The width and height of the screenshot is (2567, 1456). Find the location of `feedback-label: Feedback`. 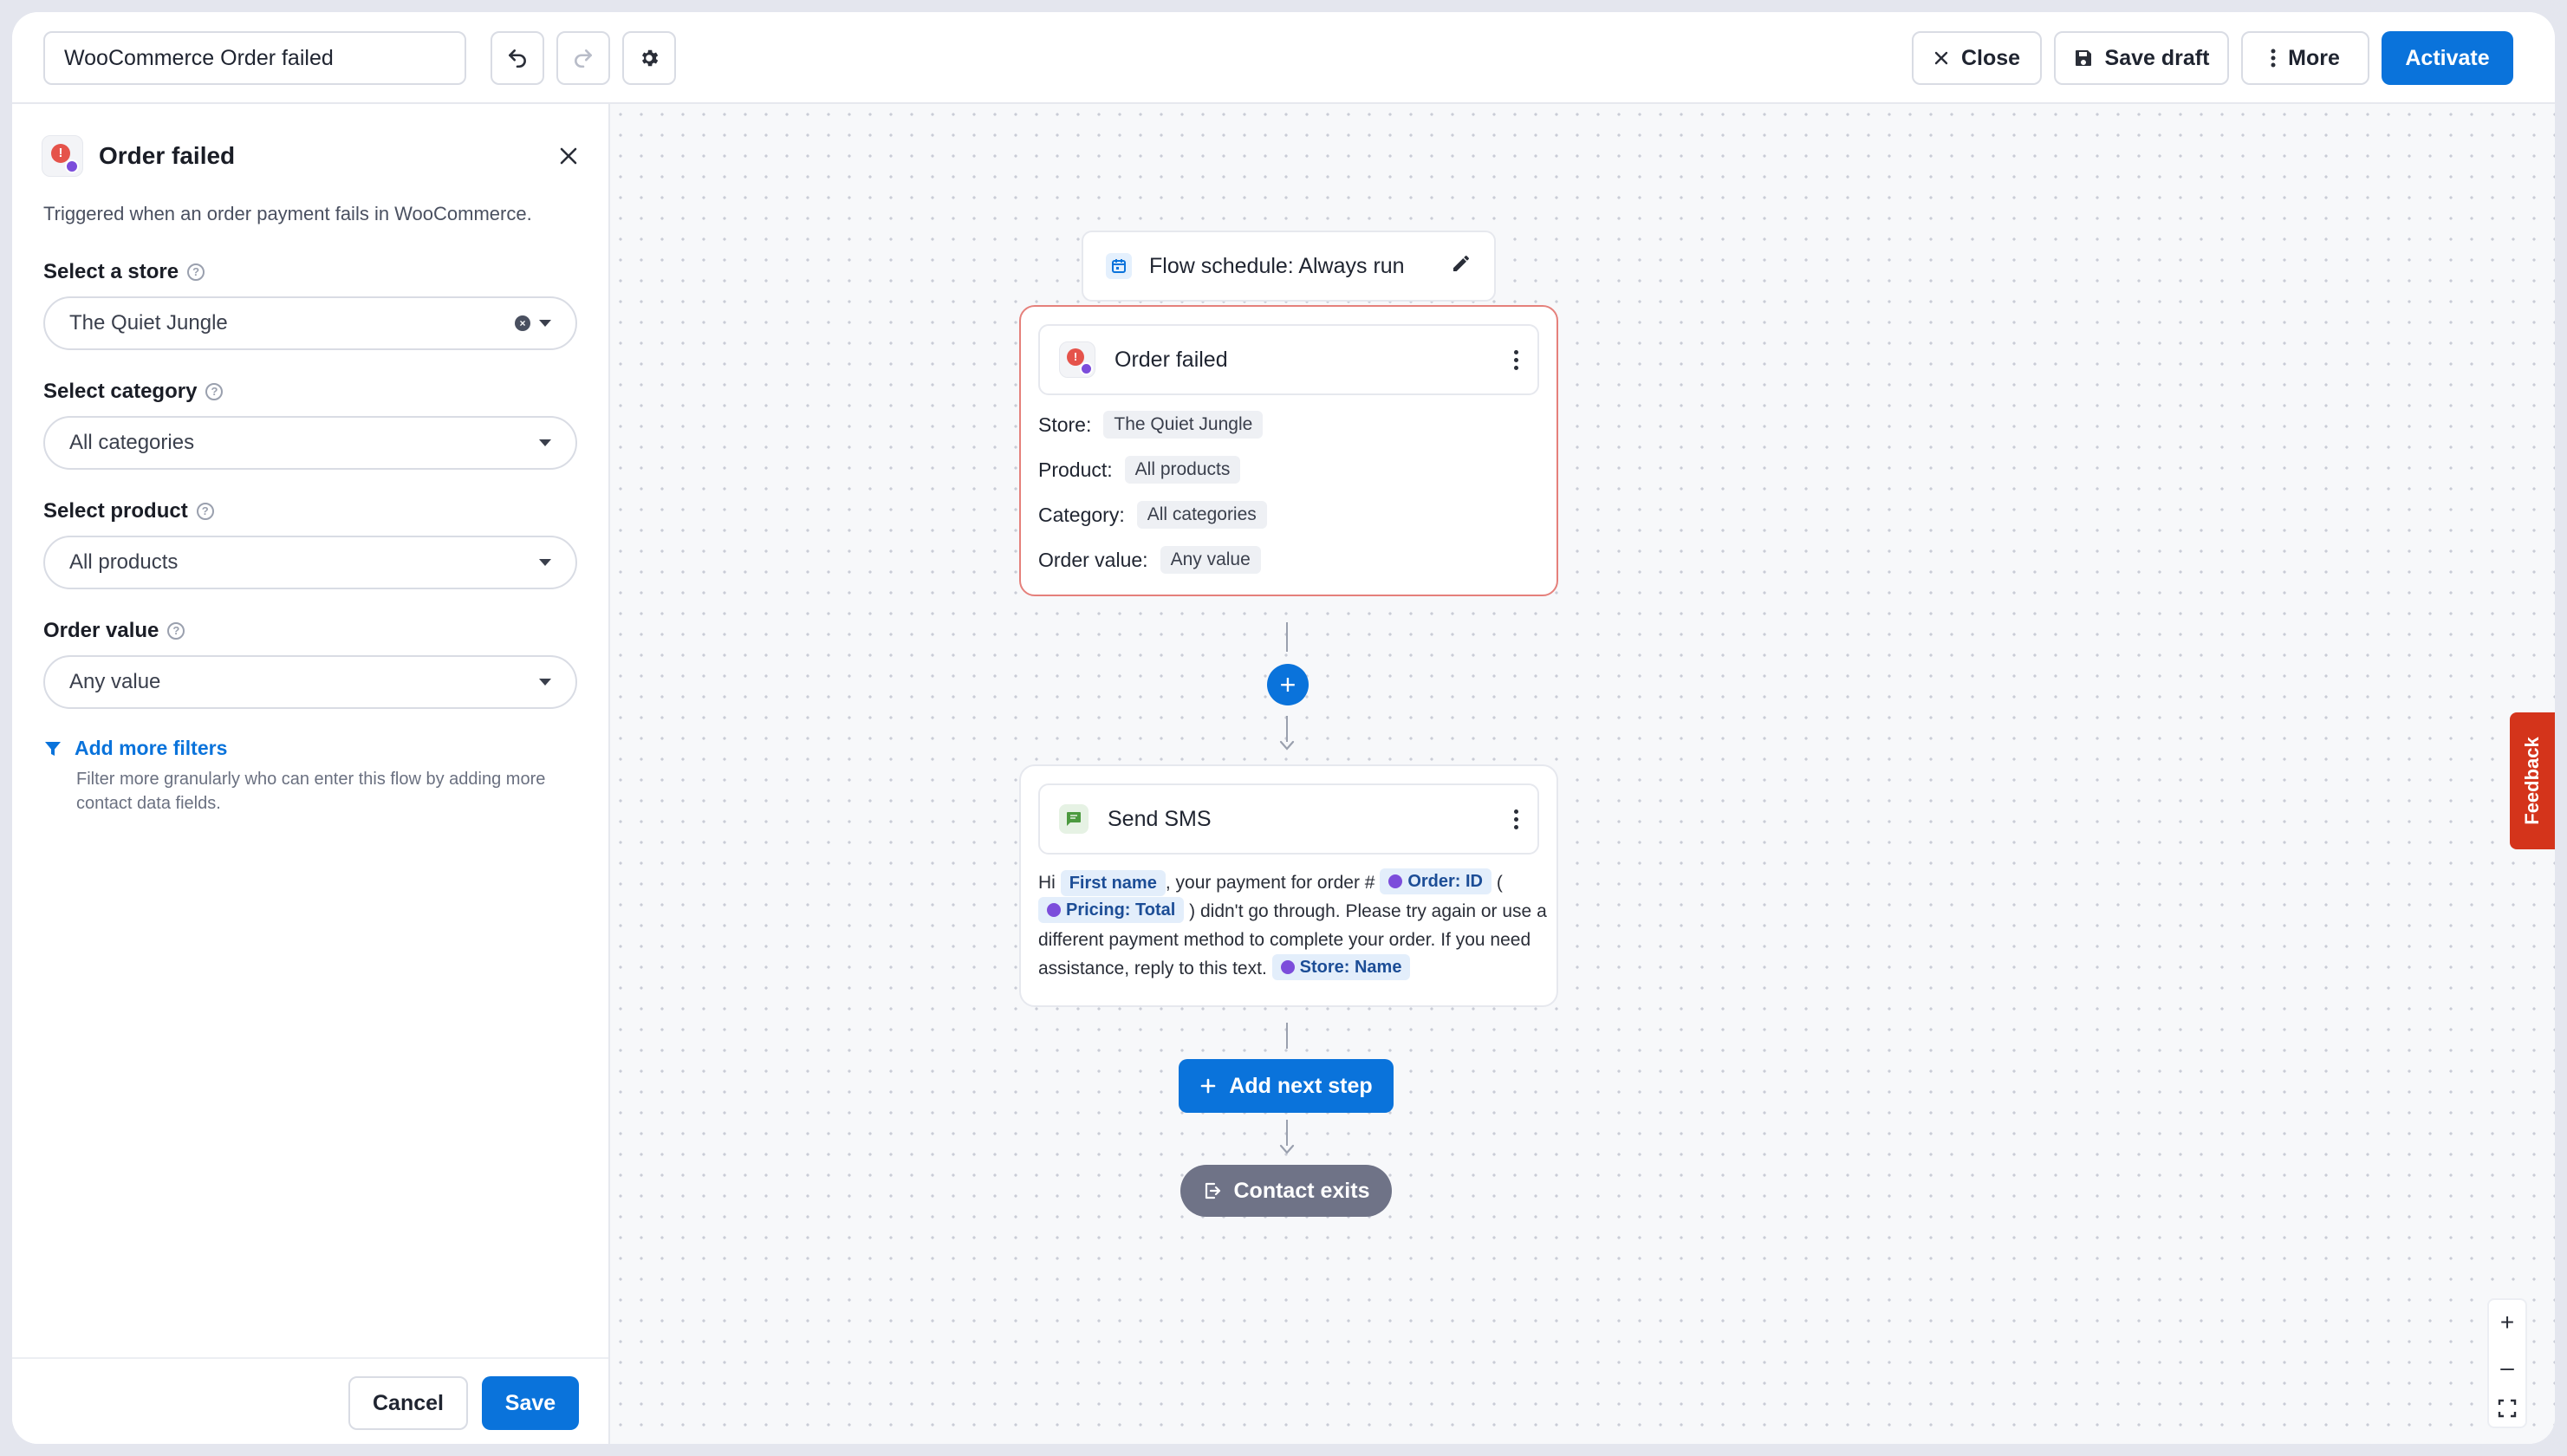

feedback-label: Feedback is located at coordinates (2532, 781).